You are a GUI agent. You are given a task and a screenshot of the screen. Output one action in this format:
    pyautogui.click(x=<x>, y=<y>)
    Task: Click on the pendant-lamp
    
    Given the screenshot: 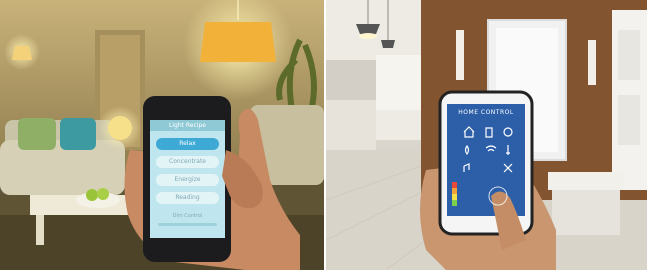 What is the action you would take?
    pyautogui.click(x=238, y=42)
    